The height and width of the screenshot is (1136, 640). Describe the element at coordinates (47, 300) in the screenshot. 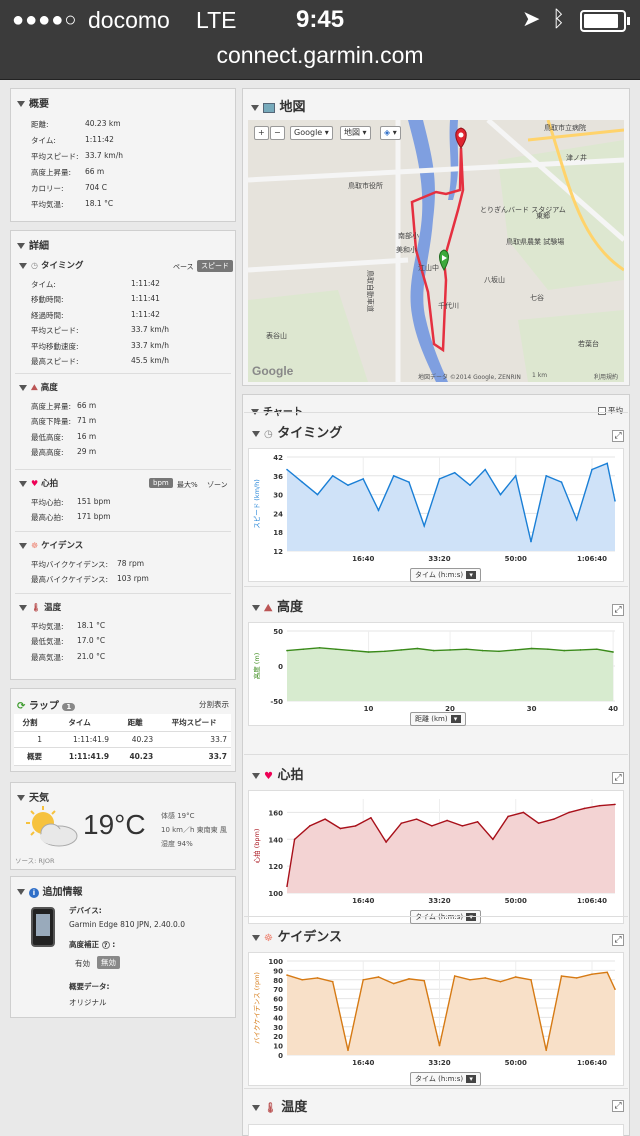

I see `details-label: 移動時間:` at that location.